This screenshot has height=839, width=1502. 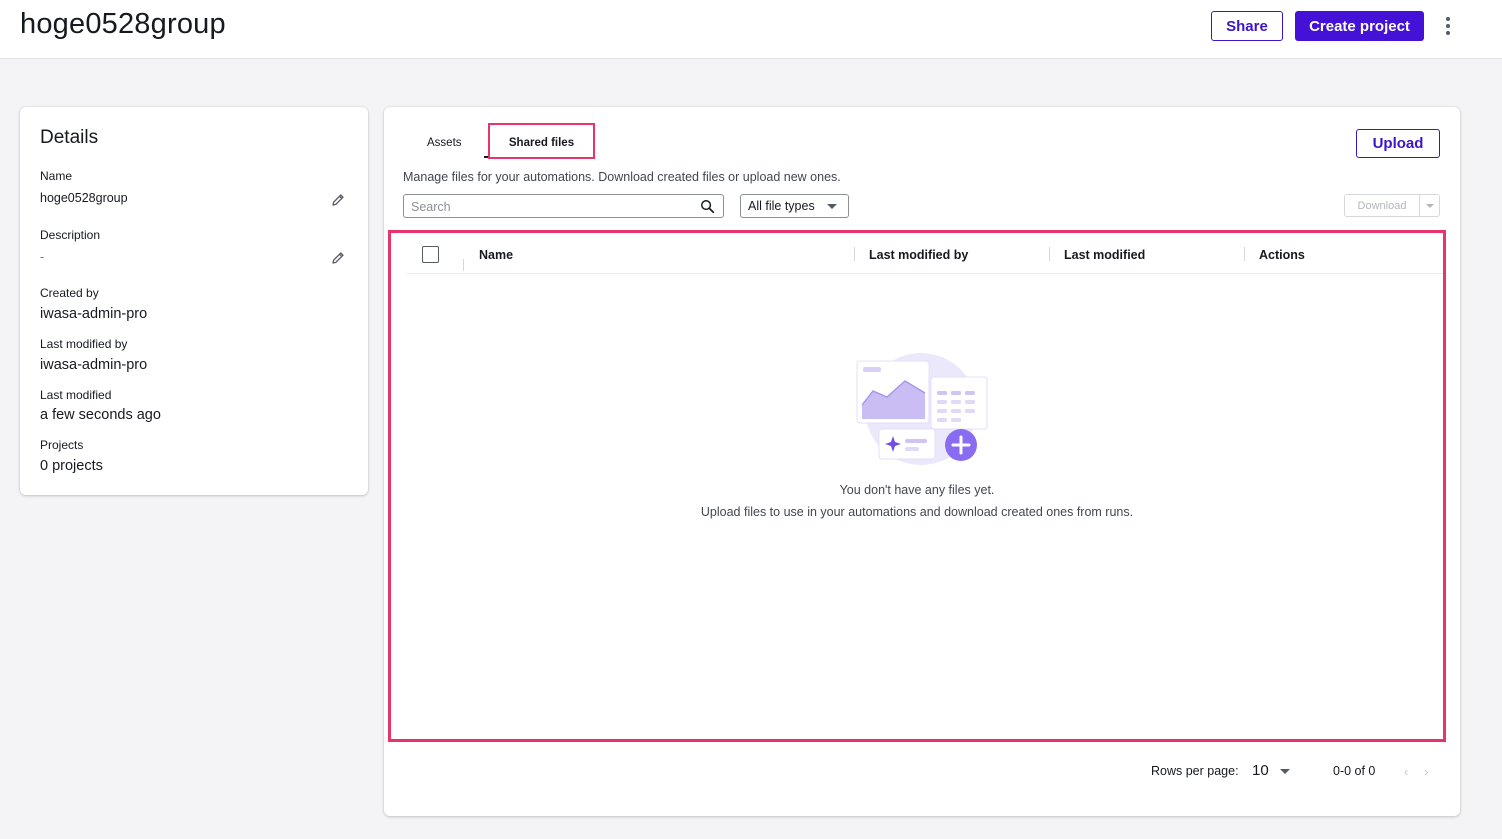 I want to click on details-title: Details, so click(x=69, y=137).